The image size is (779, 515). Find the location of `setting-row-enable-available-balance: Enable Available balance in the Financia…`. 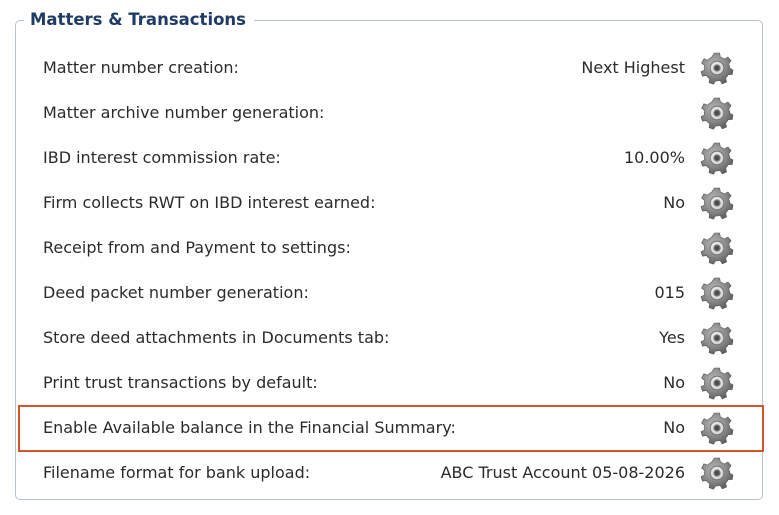

setting-row-enable-available-balance: Enable Available balance in the Financia… is located at coordinates (389, 428).